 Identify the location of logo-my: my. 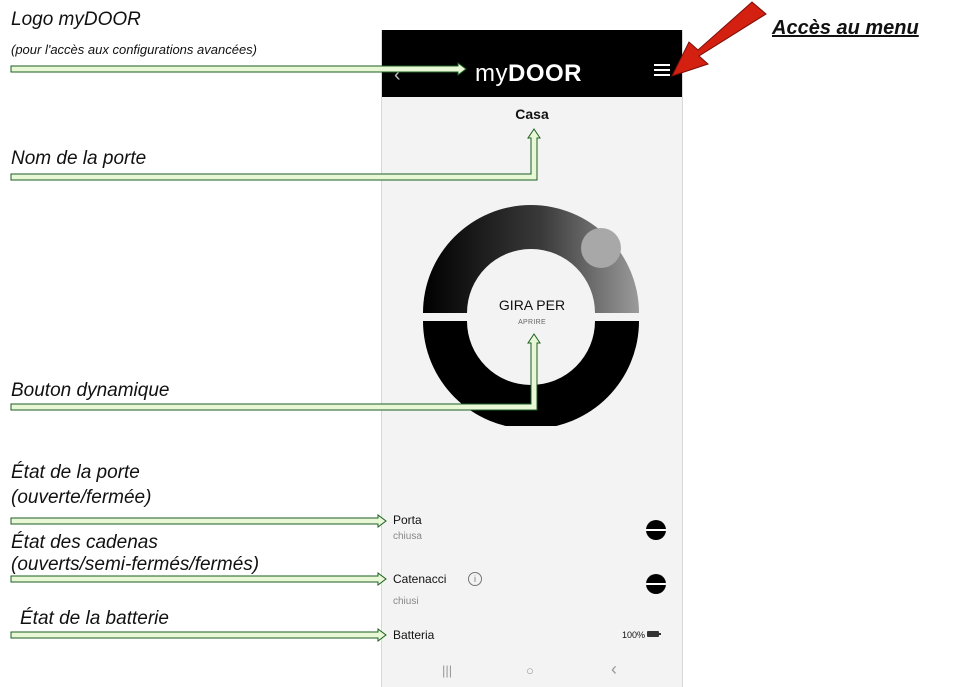
(491, 73).